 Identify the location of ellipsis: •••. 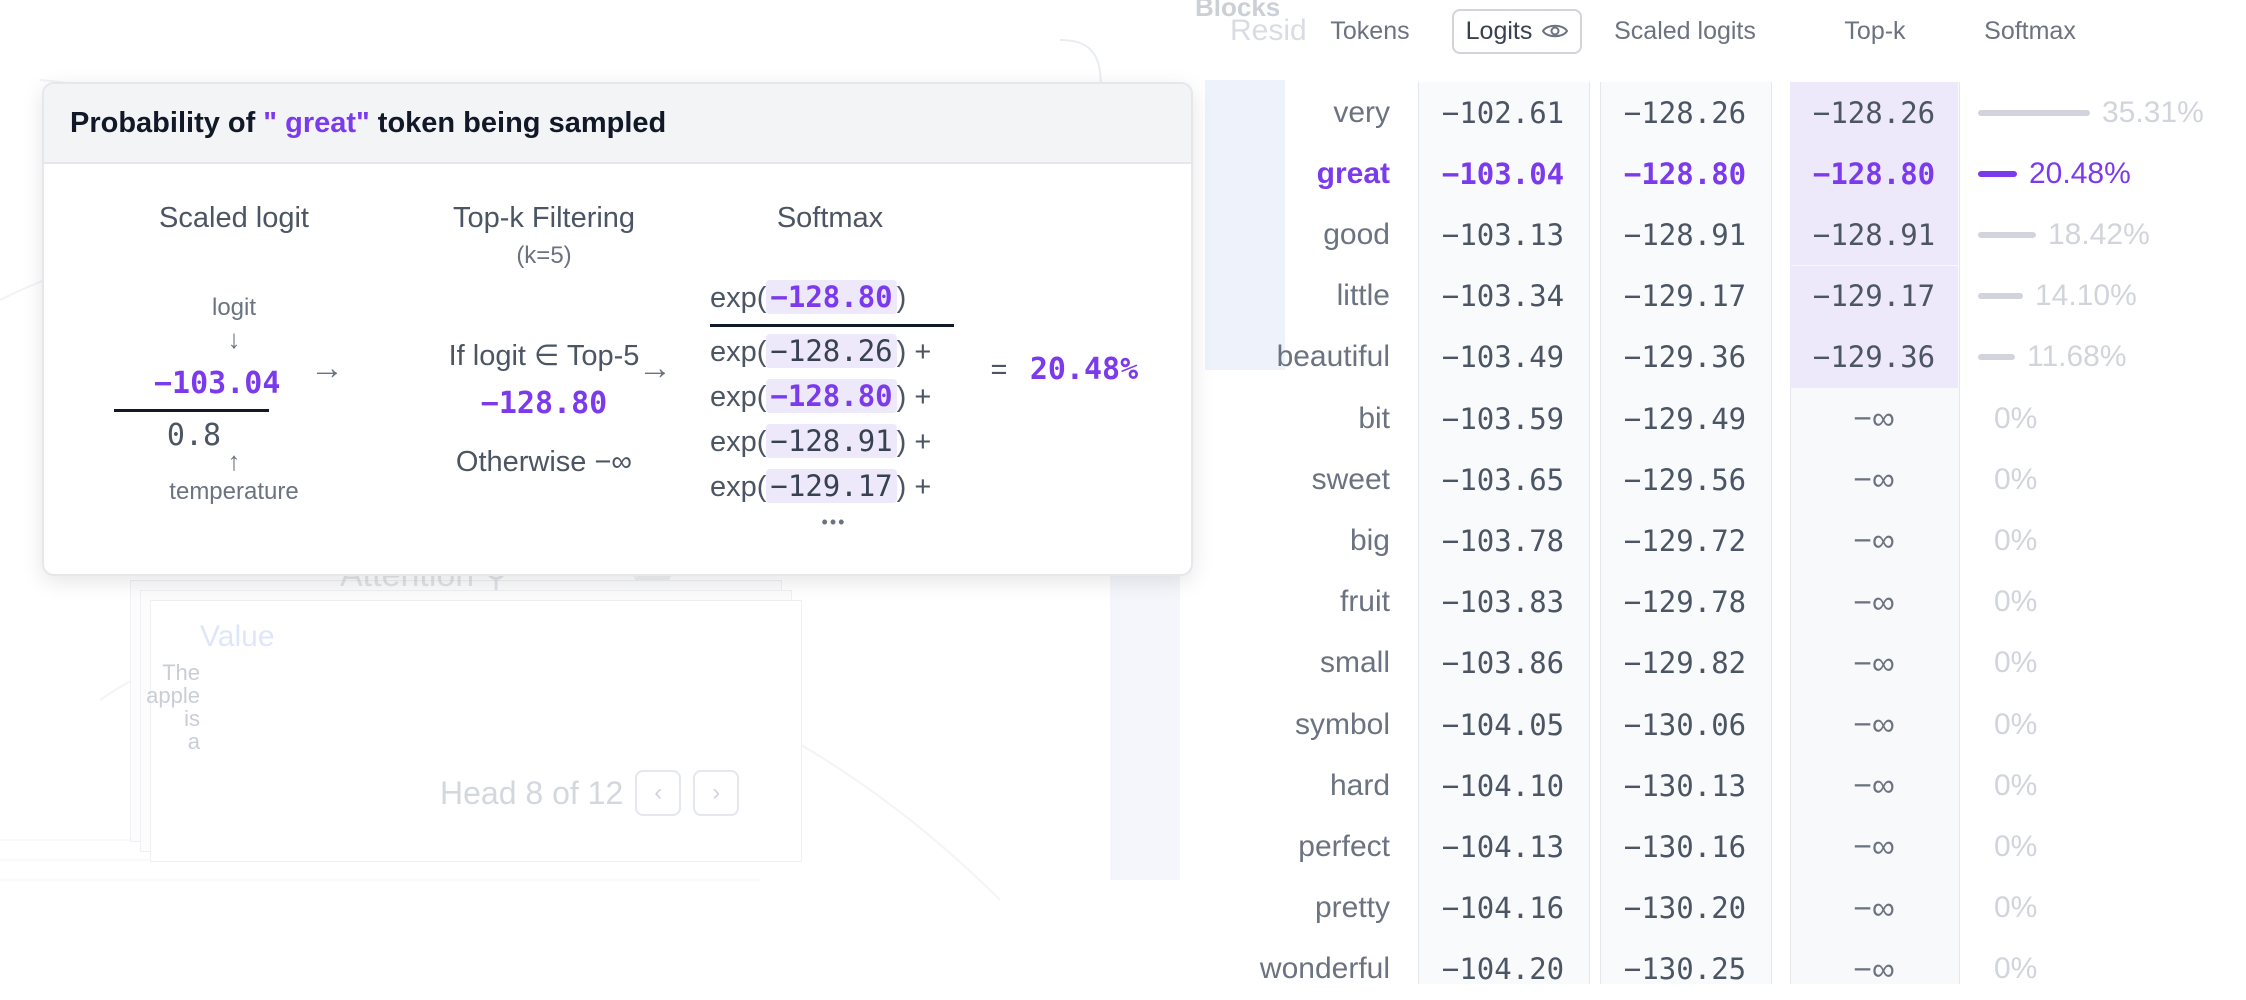
(834, 522).